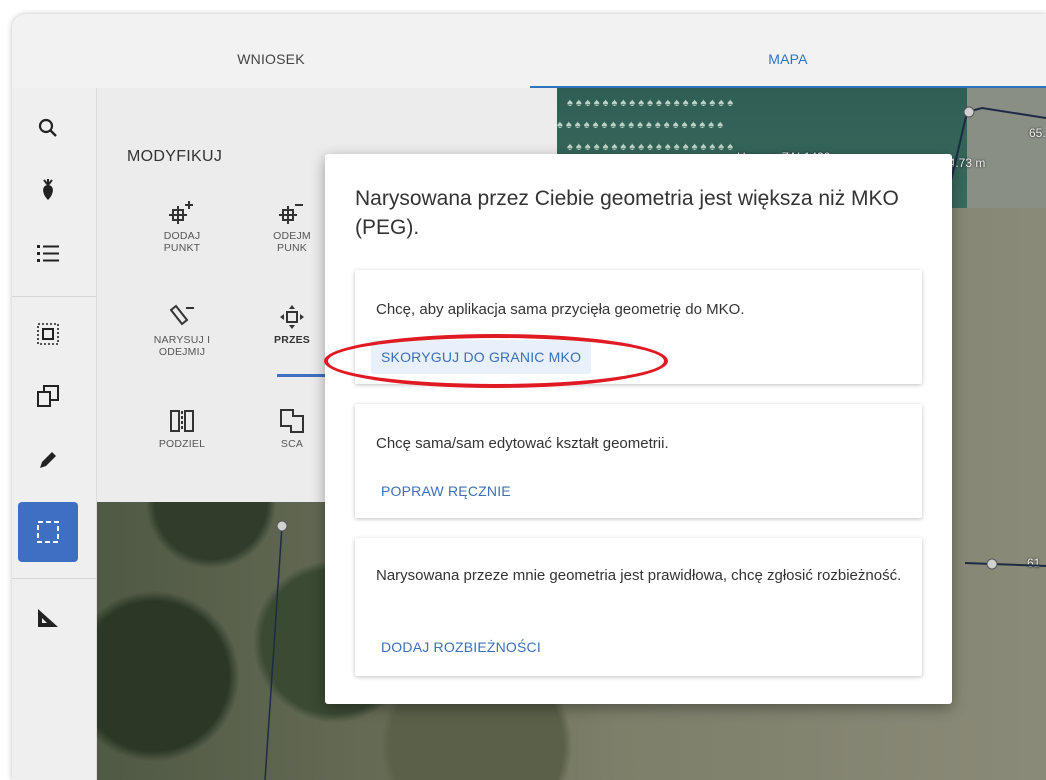  What do you see at coordinates (54, 434) in the screenshot?
I see `left-toolbar` at bounding box center [54, 434].